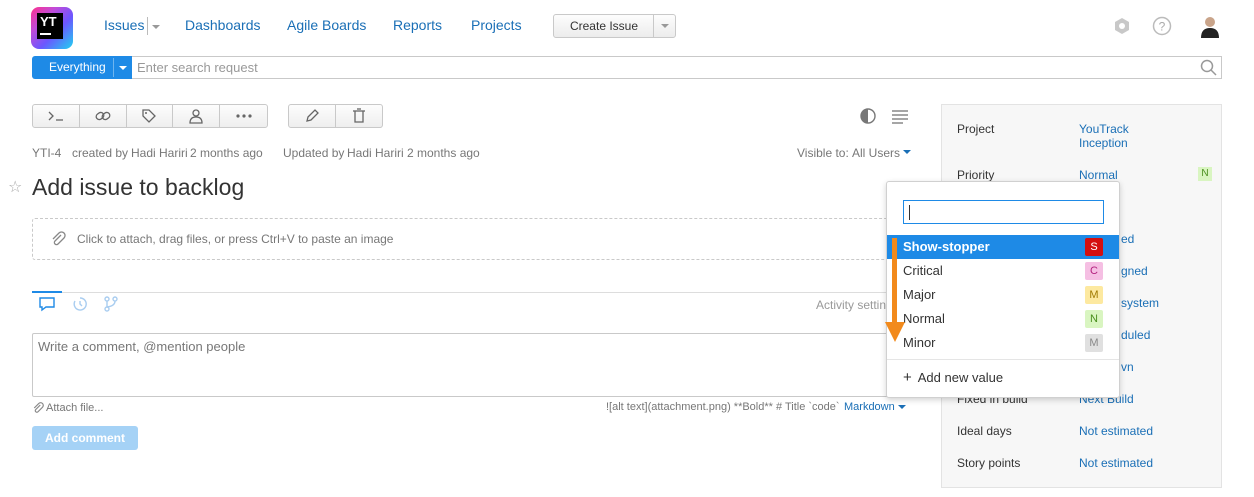 This screenshot has width=1254, height=497. I want to click on issue-toolbar, so click(150, 116).